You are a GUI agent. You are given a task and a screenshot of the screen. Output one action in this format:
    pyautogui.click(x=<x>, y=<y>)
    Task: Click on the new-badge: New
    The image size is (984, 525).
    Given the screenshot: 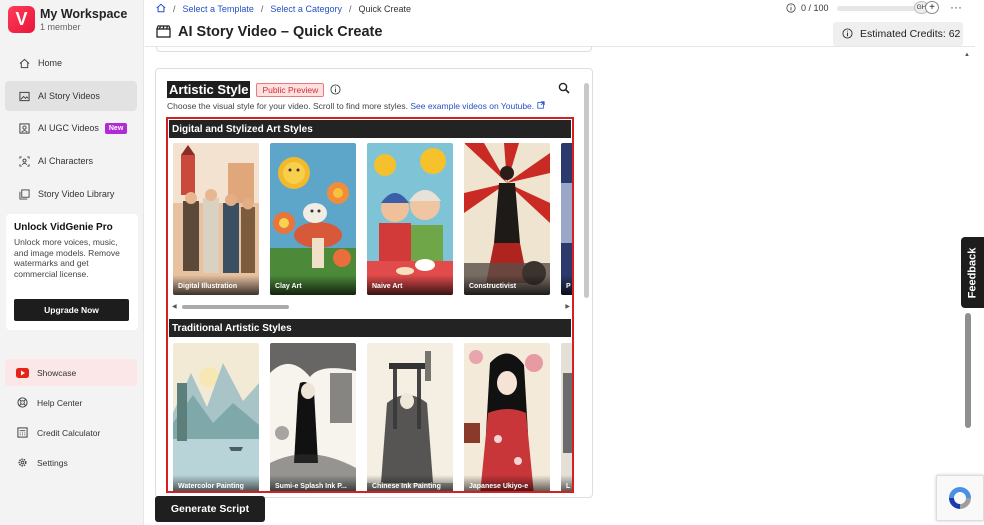 What is the action you would take?
    pyautogui.click(x=116, y=128)
    